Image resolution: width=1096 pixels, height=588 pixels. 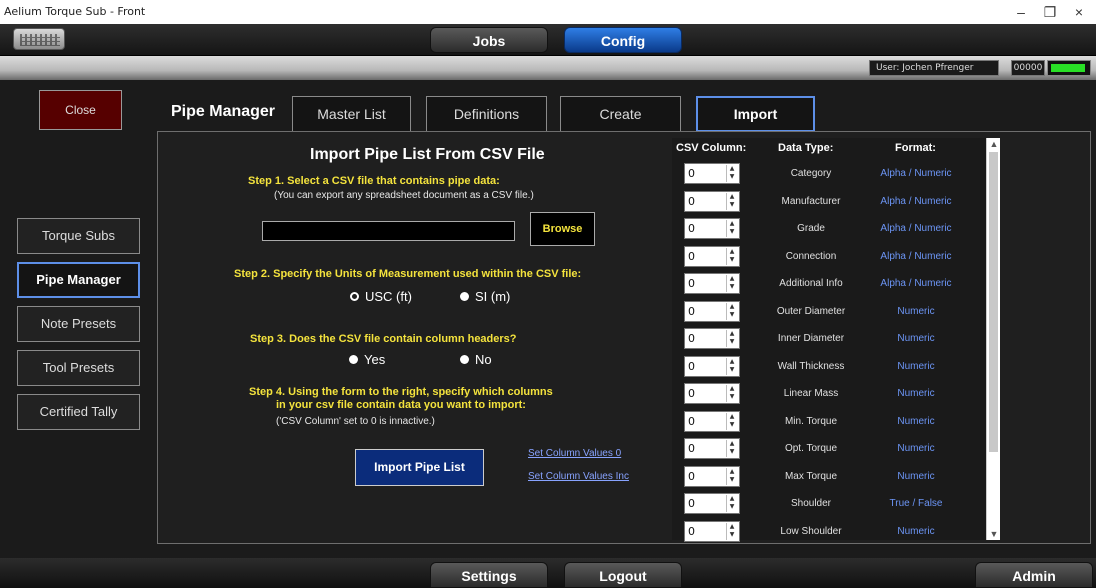 I want to click on sidebar-item-tool-presets: Tool Presets, so click(x=78, y=368).